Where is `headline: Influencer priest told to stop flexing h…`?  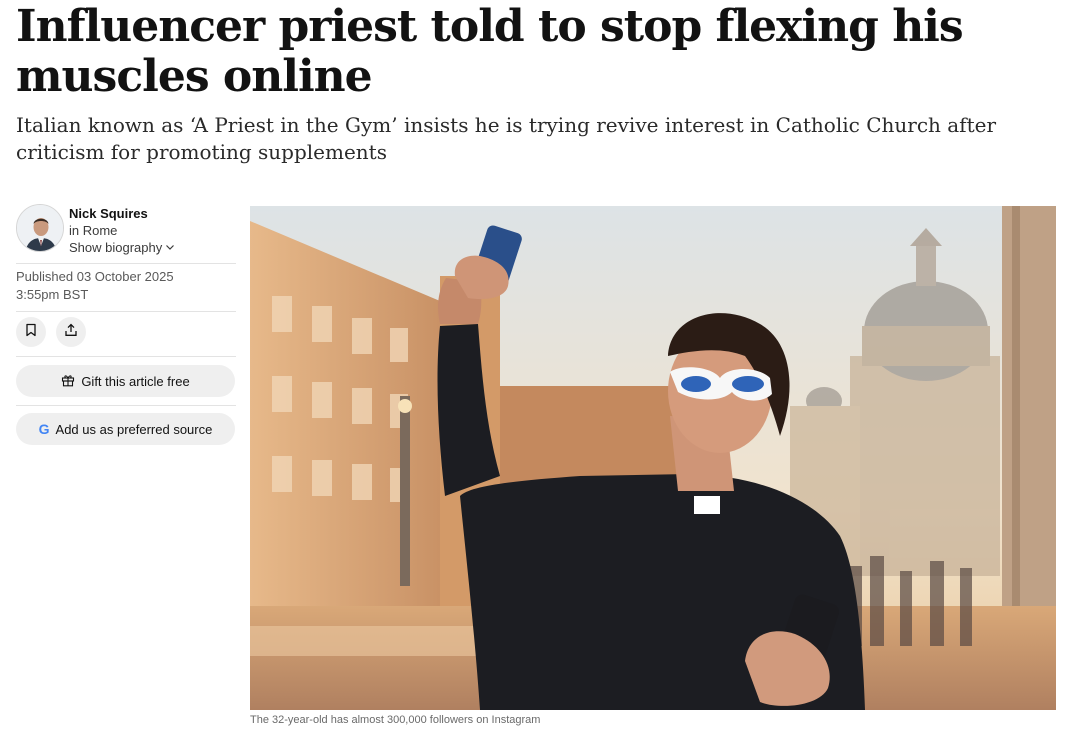 headline: Influencer priest told to stop flexing h… is located at coordinates (490, 51).